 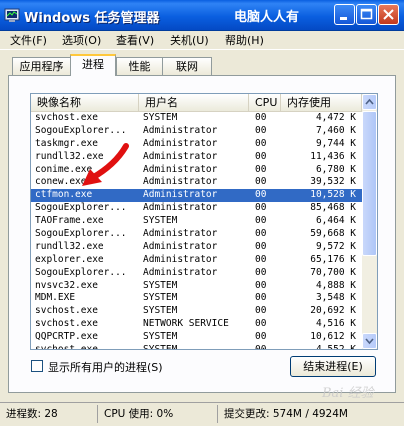 I want to click on table-row: rundll32.exe Administrator 00 9,572 K, so click(x=196, y=247).